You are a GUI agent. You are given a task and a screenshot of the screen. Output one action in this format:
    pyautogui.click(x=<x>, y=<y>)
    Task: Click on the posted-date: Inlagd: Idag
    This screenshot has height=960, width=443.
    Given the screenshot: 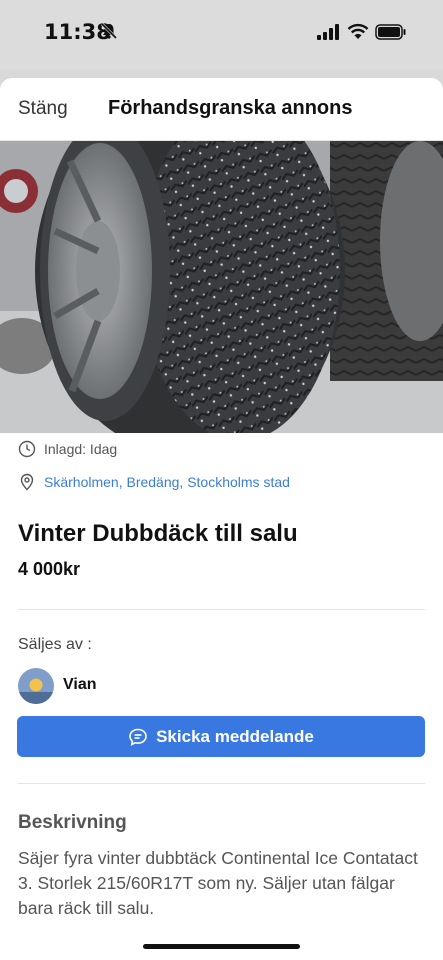 What is the action you would take?
    pyautogui.click(x=81, y=449)
    